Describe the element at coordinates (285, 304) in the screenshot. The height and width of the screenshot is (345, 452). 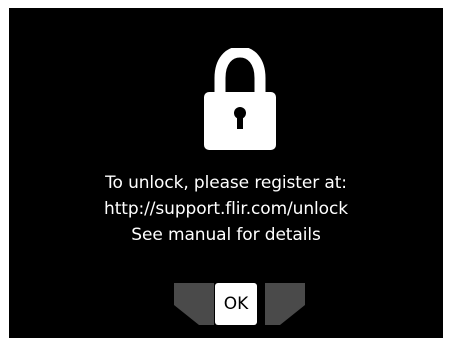
I see `chevron-right-icon` at that location.